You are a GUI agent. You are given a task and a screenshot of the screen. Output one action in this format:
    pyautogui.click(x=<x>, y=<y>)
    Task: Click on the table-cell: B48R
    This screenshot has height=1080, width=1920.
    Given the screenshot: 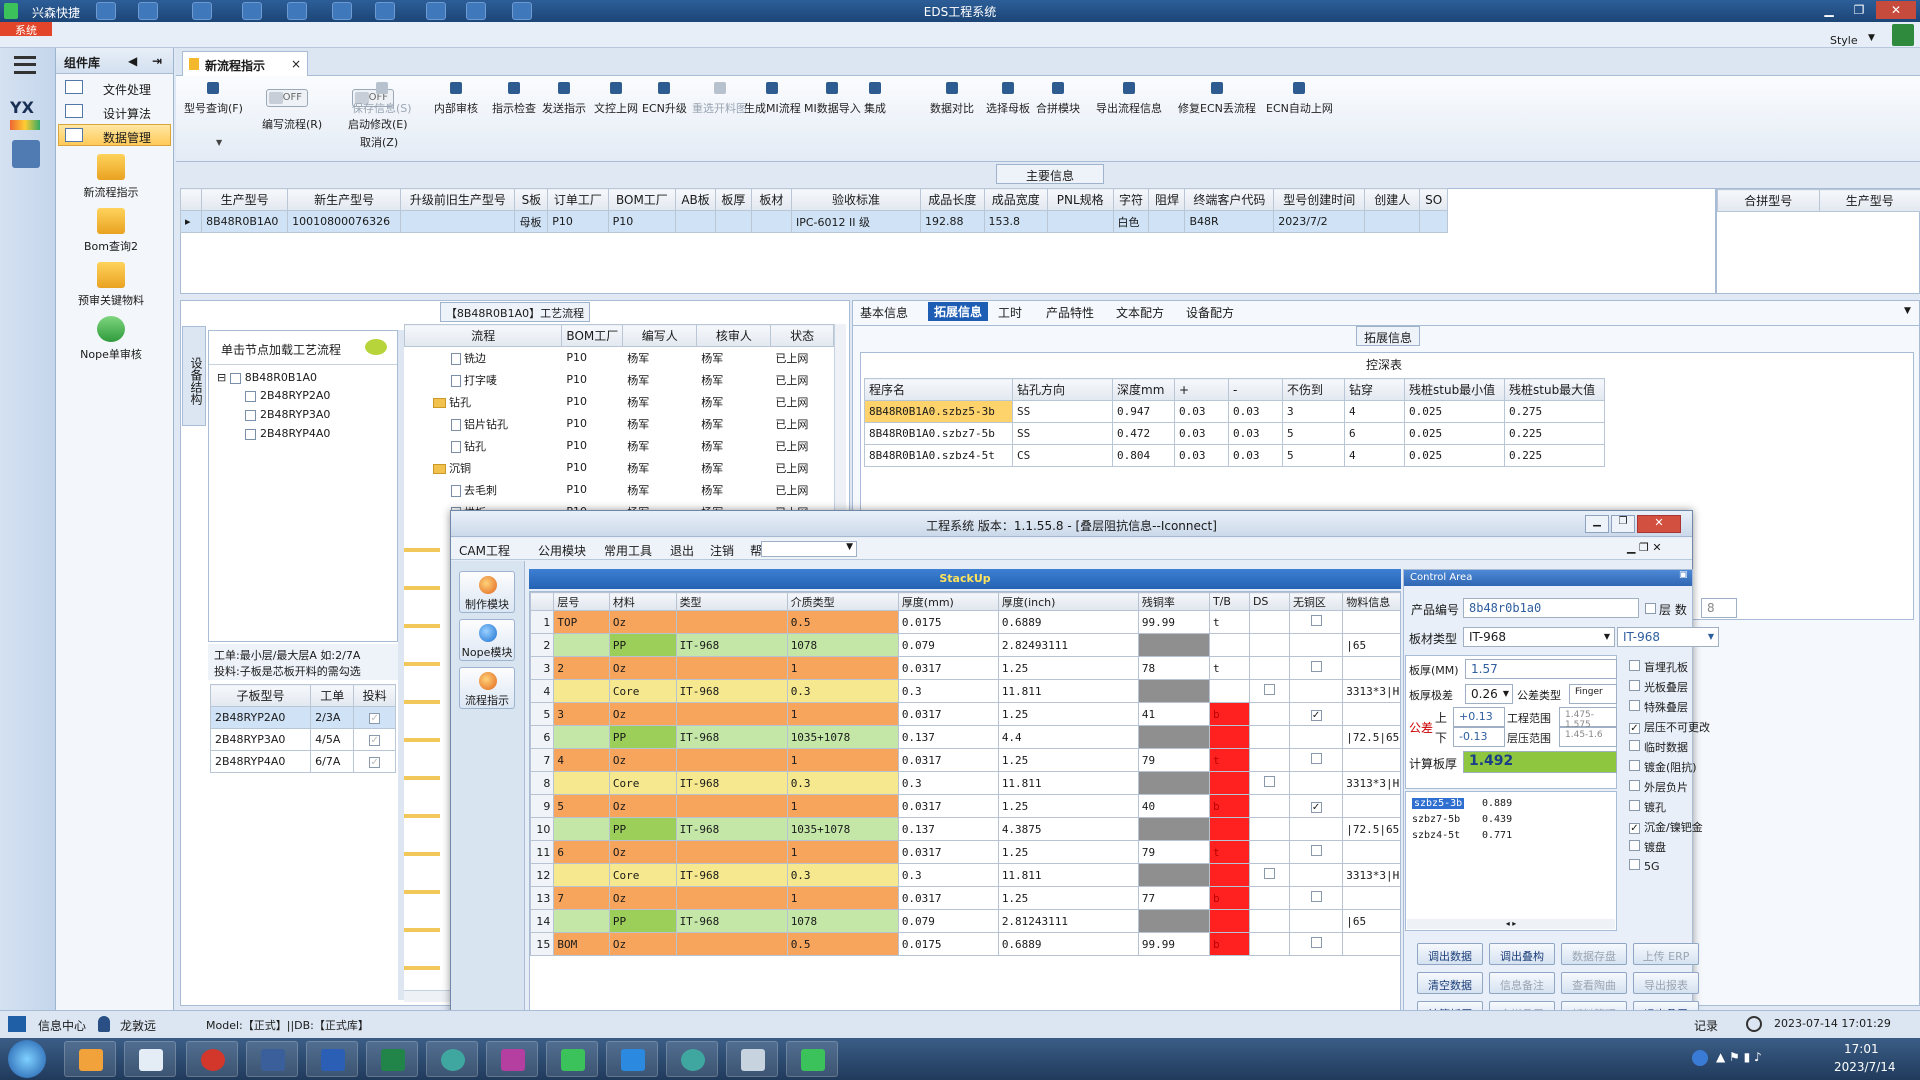 What is the action you would take?
    pyautogui.click(x=1229, y=221)
    